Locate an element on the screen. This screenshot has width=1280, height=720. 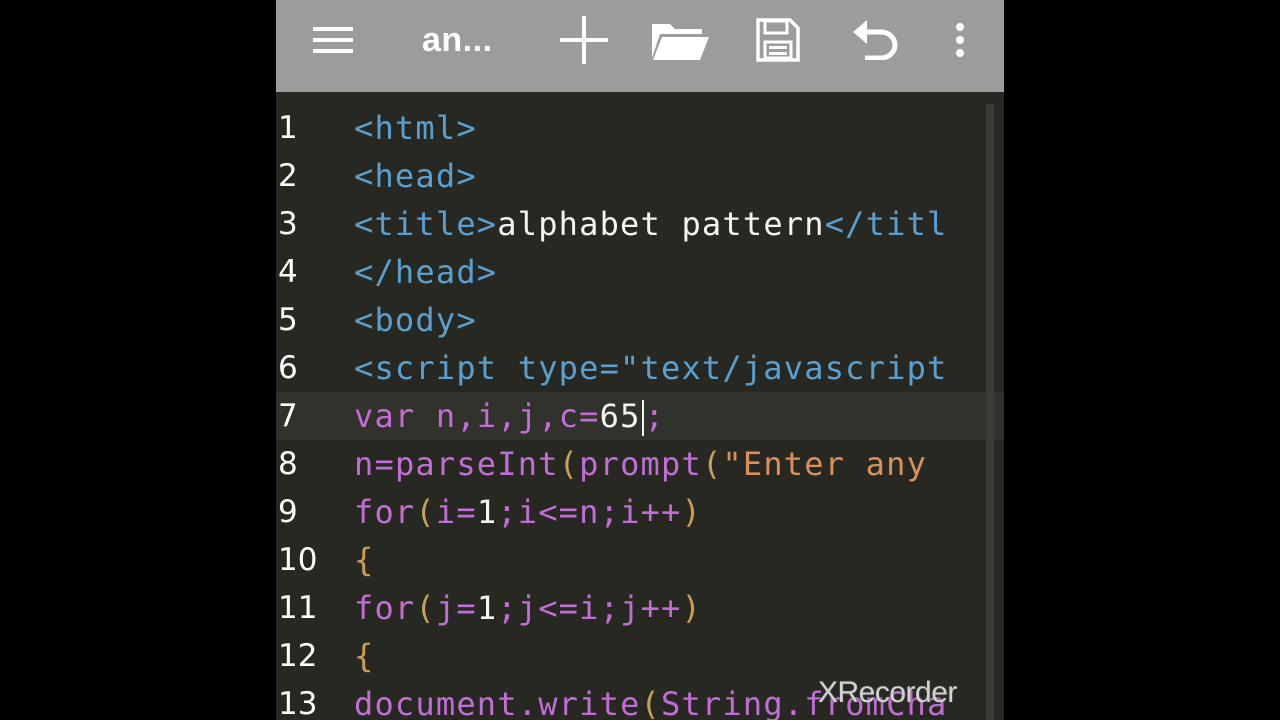
line-content: <head> is located at coordinates (415, 176).